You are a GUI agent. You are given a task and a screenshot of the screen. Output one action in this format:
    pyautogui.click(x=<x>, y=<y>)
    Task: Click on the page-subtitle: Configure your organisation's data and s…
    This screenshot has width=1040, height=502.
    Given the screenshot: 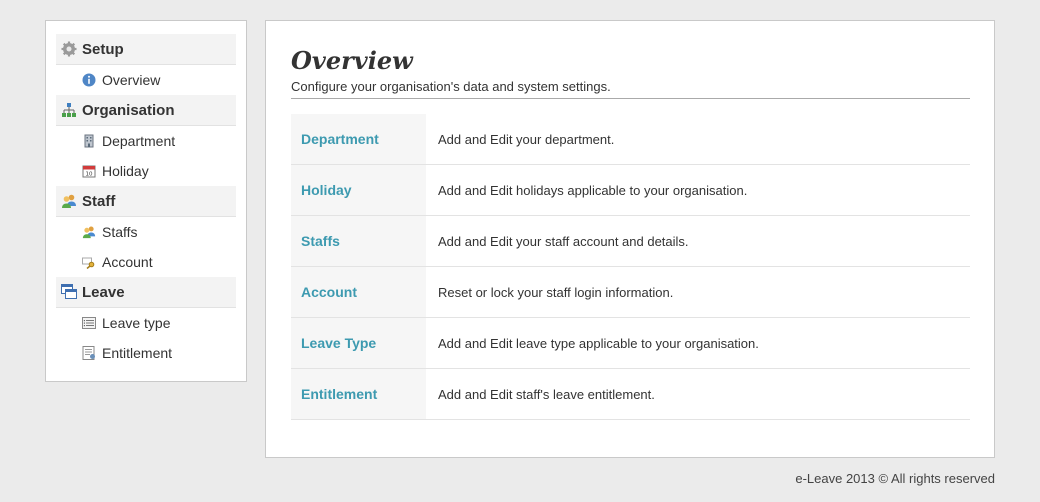 What is the action you would take?
    pyautogui.click(x=451, y=86)
    